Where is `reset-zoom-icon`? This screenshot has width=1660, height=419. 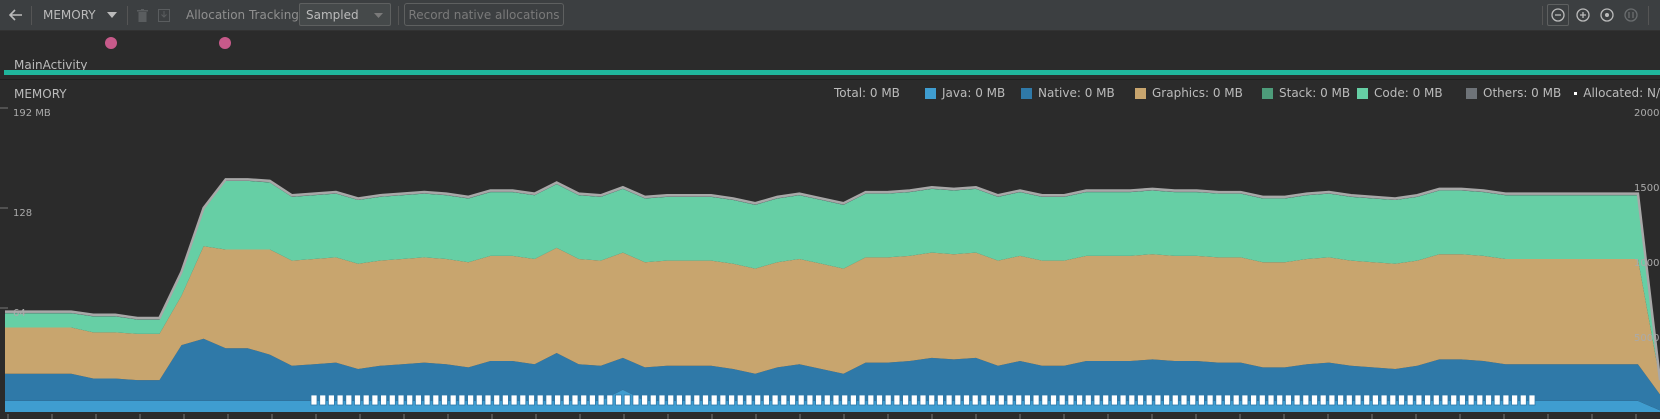
reset-zoom-icon is located at coordinates (1607, 15).